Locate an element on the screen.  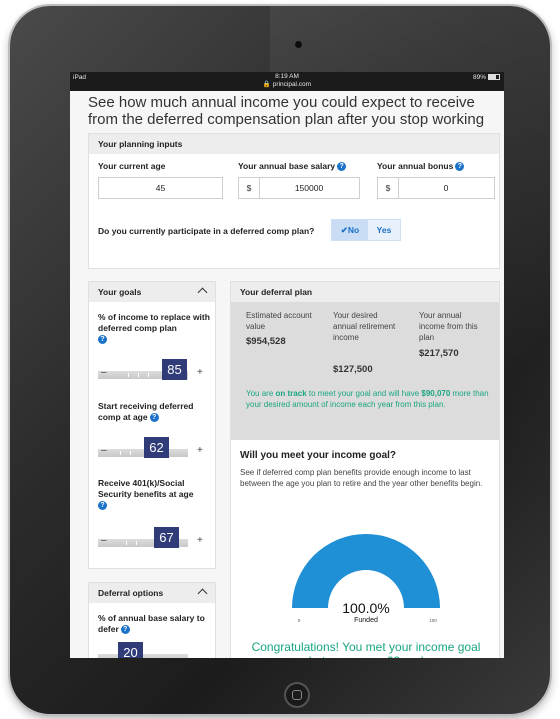
account-value-label: Estimated account value is located at coordinates (279, 321).